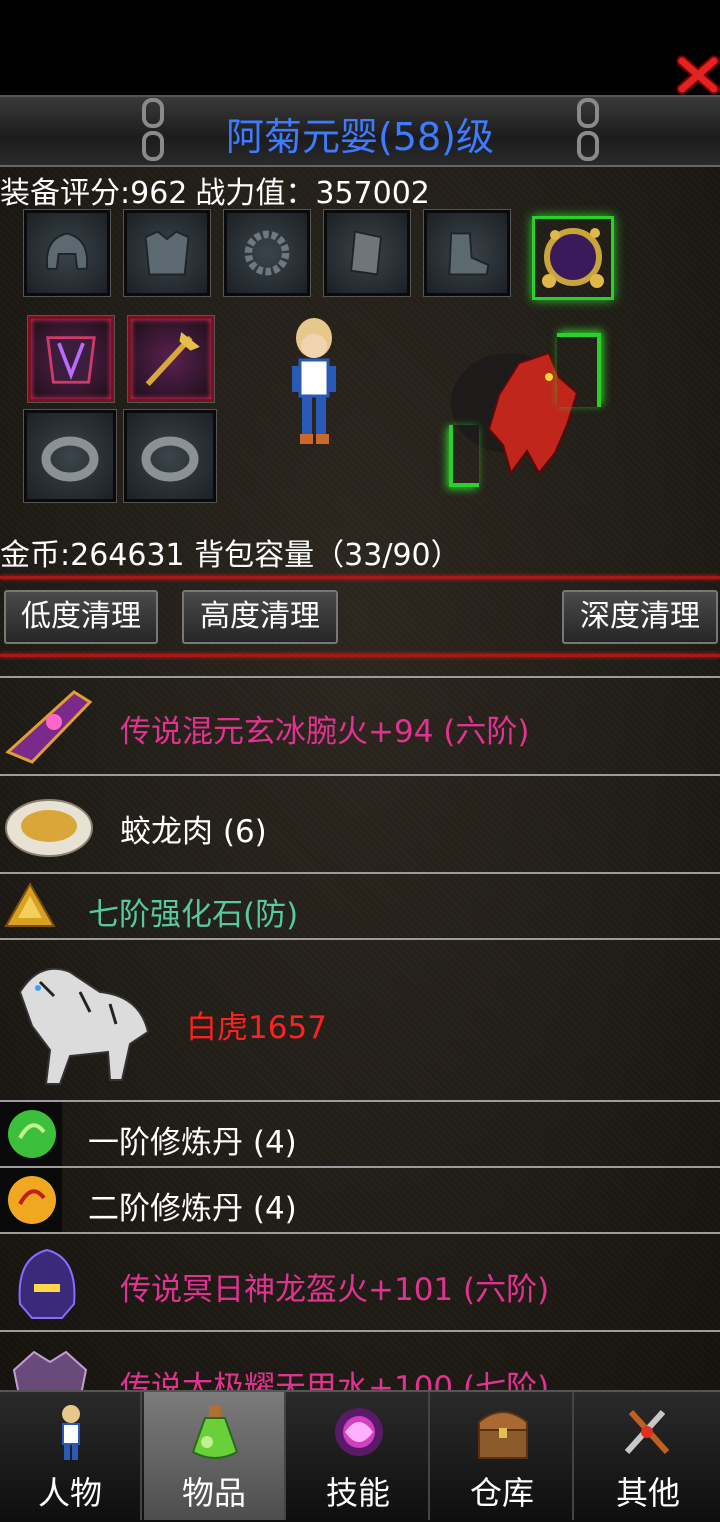 This screenshot has height=1522, width=720. I want to click on tab-skills: 技能, so click(359, 1456).